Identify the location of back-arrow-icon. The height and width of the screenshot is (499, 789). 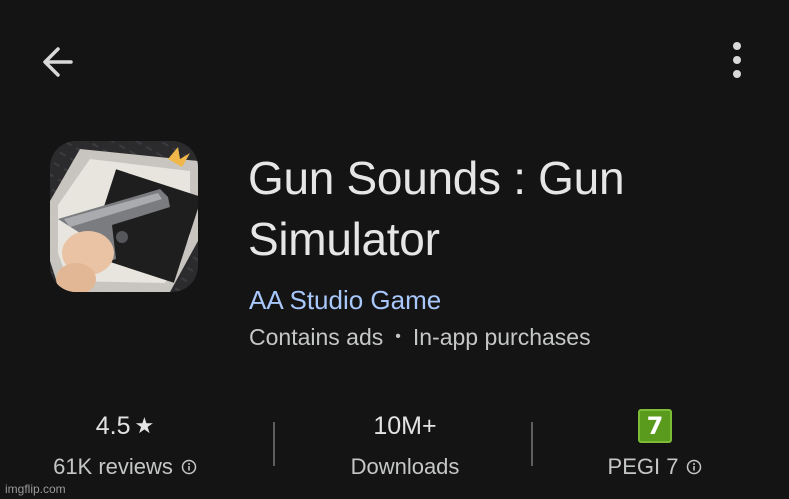
(58, 62).